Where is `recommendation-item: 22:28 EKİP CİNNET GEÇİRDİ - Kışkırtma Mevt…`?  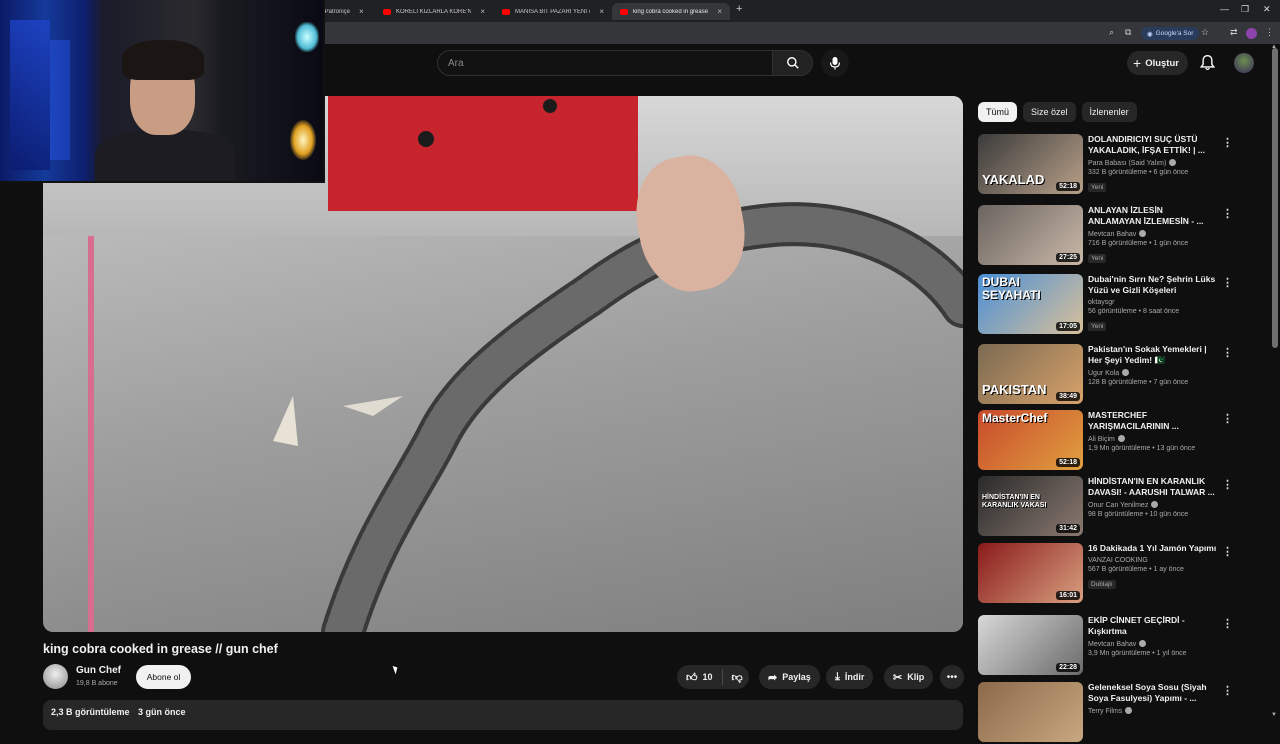
recommendation-item: 22:28 EKİP CİNNET GEÇİRDİ - Kışkırtma Mevt… is located at coordinates (1123, 646).